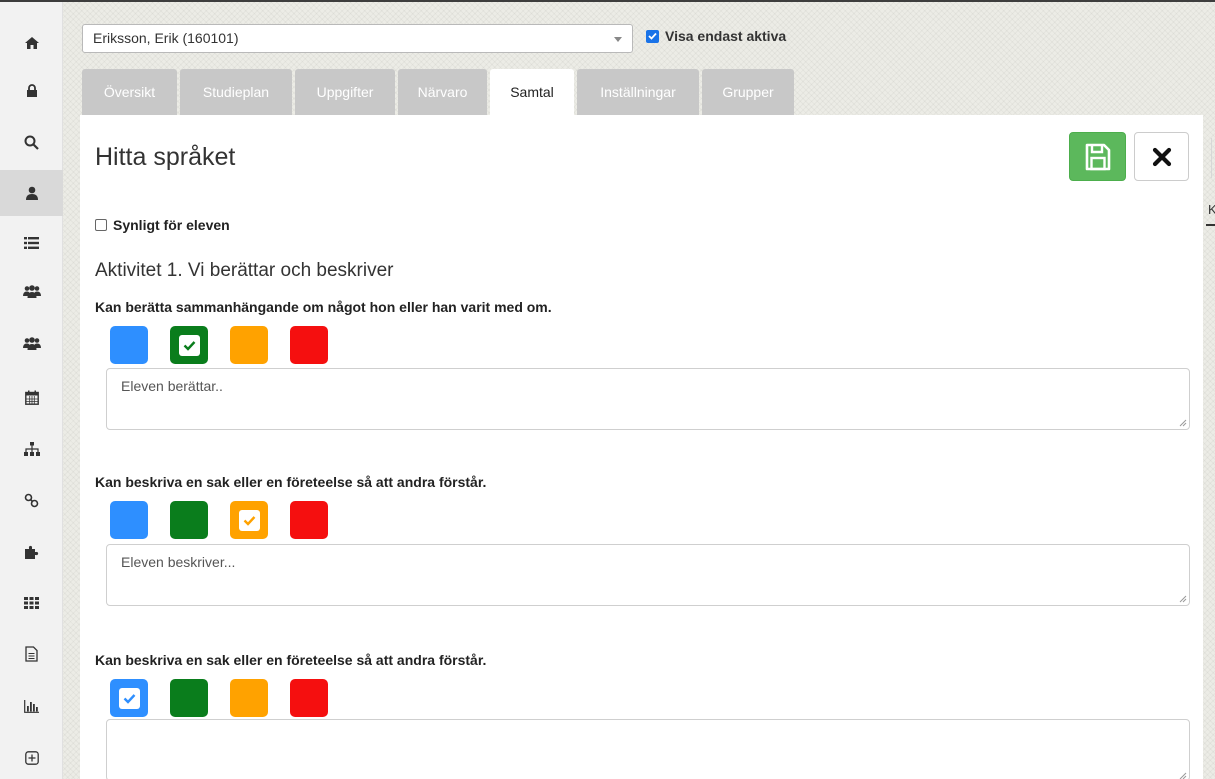 The height and width of the screenshot is (779, 1215). Describe the element at coordinates (165, 157) in the screenshot. I see `page-title: Hitta språket` at that location.